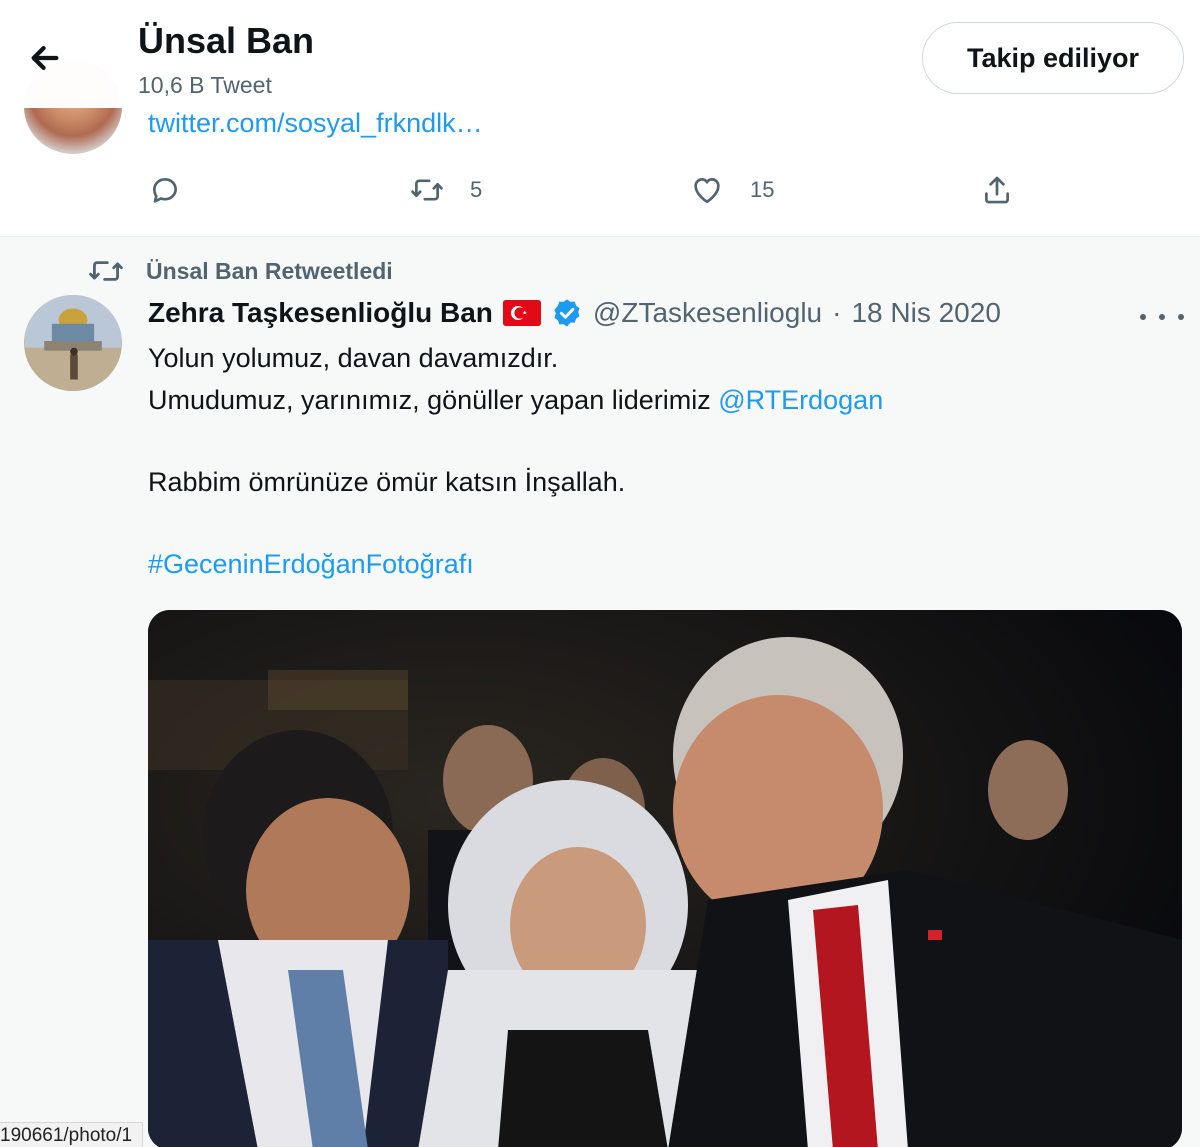  Describe the element at coordinates (446, 190) in the screenshot. I see `retweet-button: 5` at that location.